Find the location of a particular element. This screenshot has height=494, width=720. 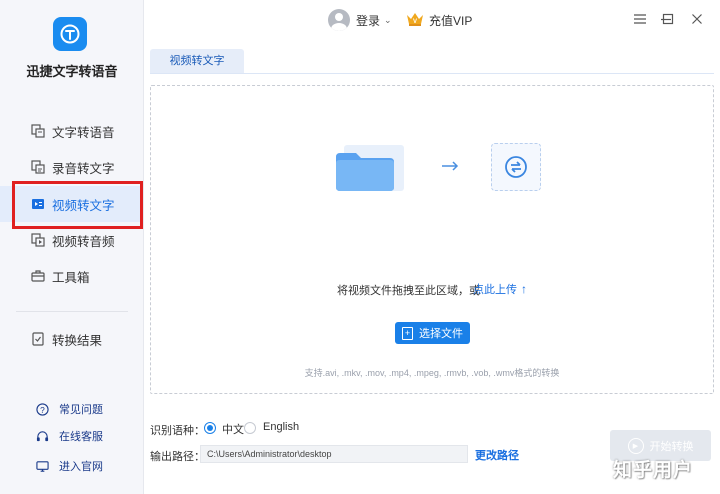

output-path-field: C:\Users\Administrator\desktop is located at coordinates (334, 454).